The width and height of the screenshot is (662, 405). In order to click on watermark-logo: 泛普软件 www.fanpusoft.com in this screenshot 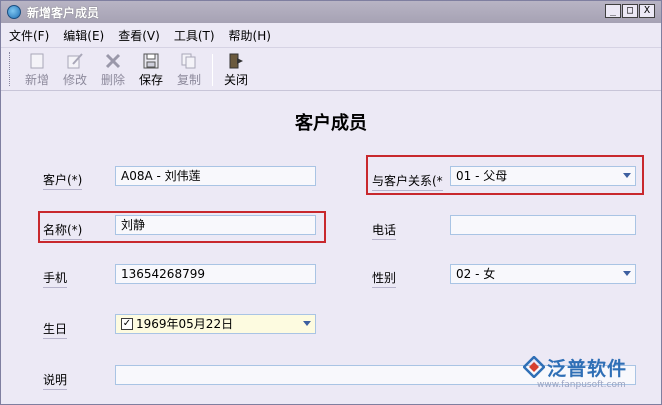, I will do `click(588, 374)`.